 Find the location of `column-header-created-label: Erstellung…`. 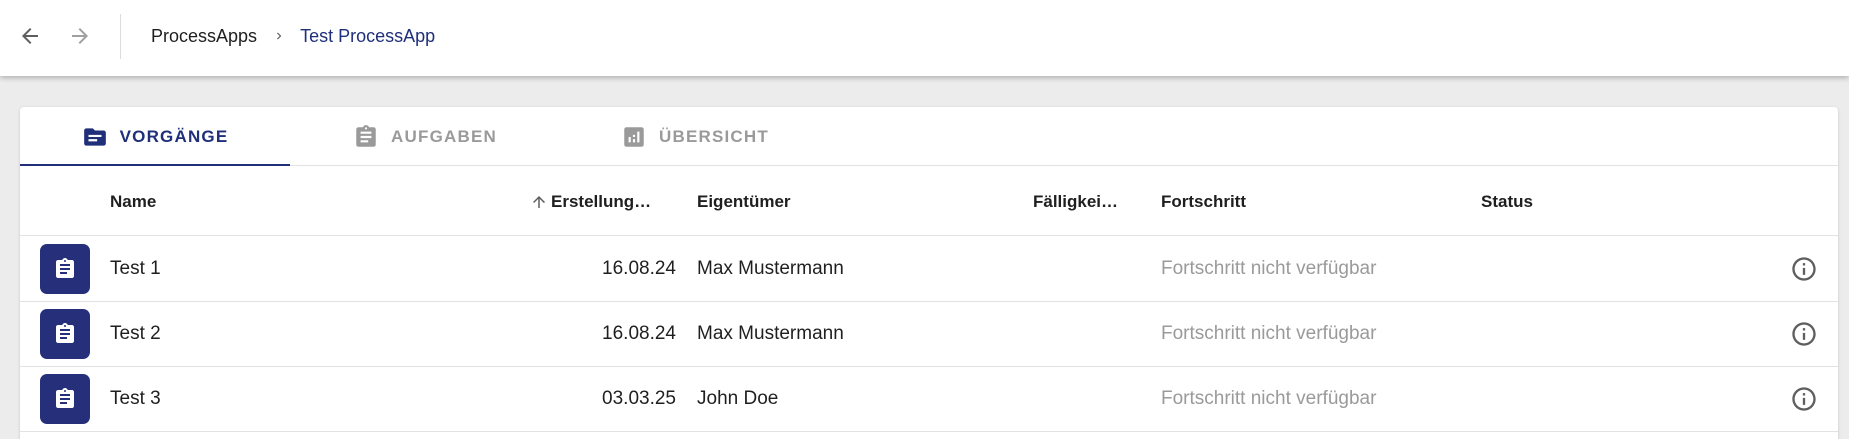

column-header-created-label: Erstellung… is located at coordinates (601, 201).